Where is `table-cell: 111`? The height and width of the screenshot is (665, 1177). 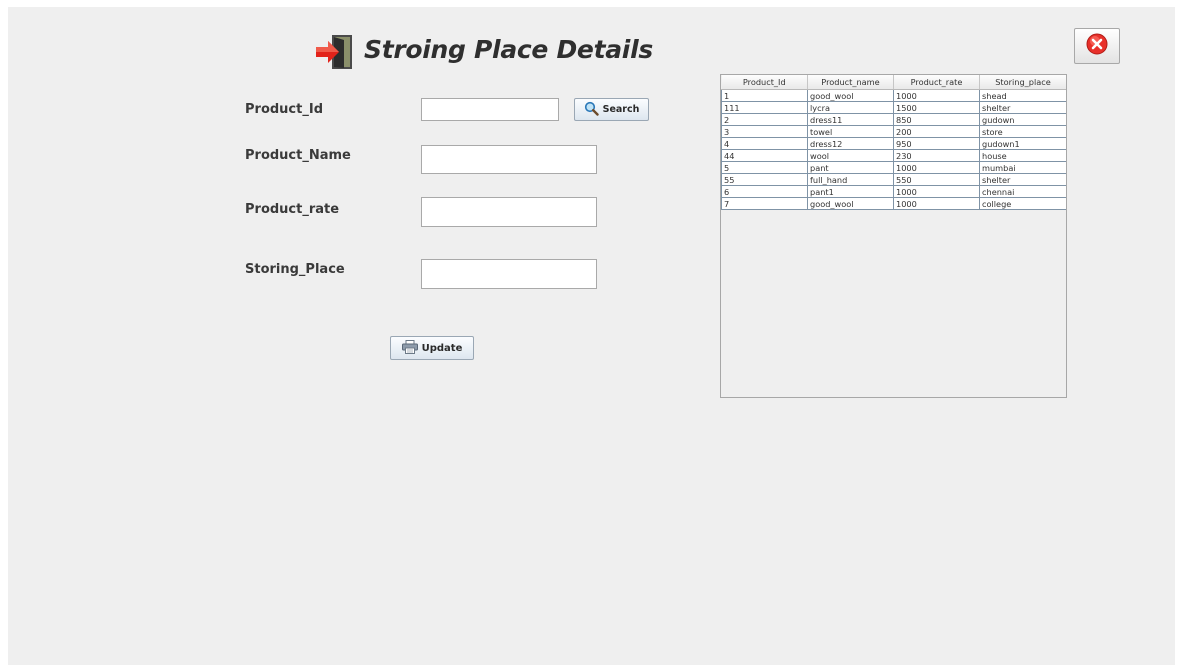
table-cell: 111 is located at coordinates (764, 107).